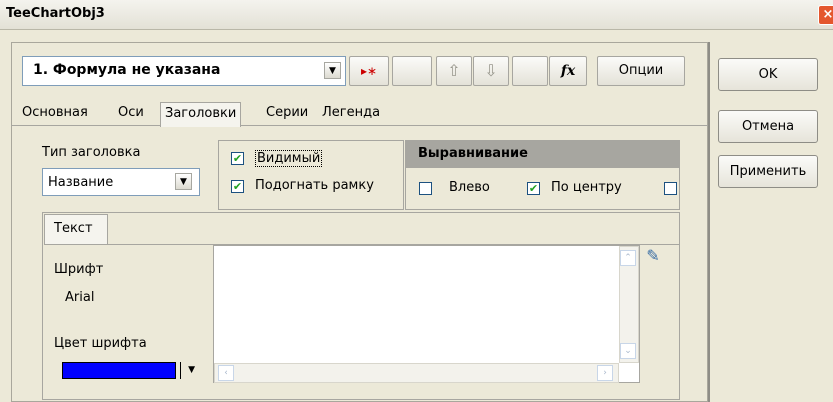  I want to click on apply-button: Применить, so click(768, 171).